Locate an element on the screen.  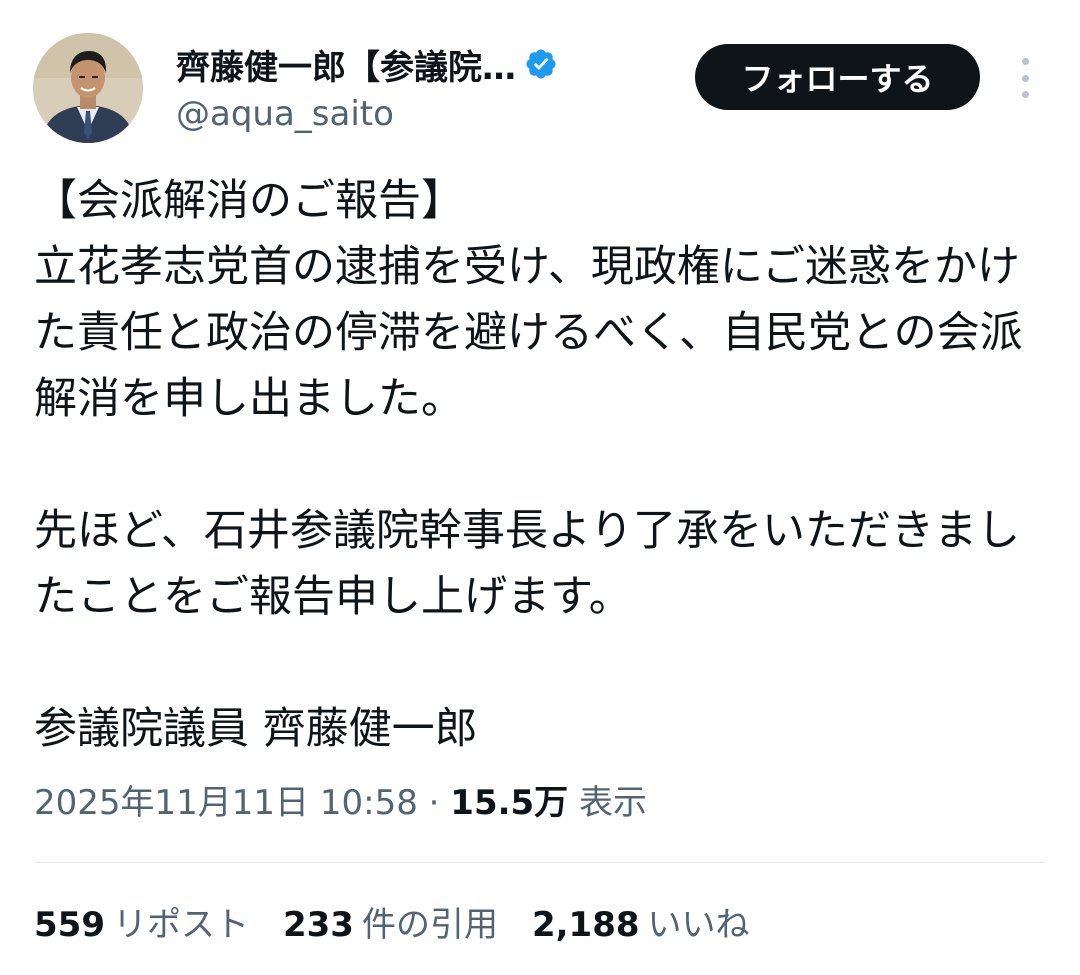
follow-button: フォローする is located at coordinates (837, 77).